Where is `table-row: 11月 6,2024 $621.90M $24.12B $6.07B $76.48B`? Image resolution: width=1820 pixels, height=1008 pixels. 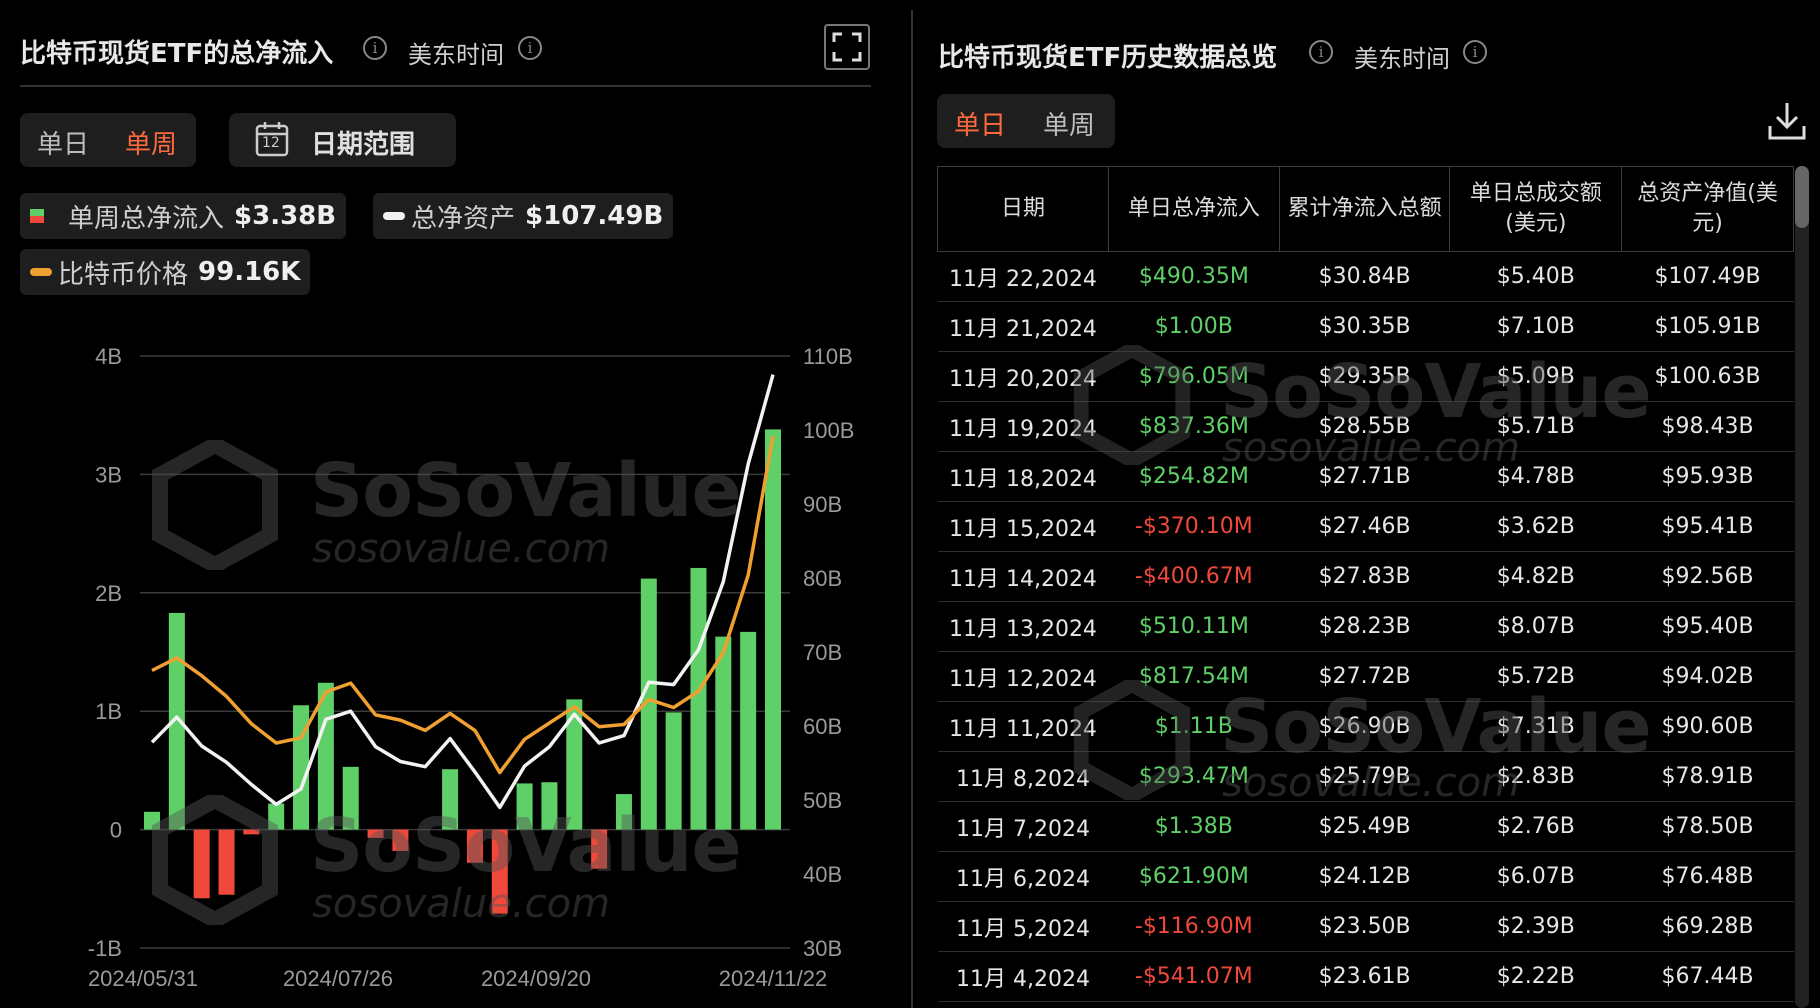
table-row: 11月 6,2024 $621.90M $24.12B $6.07B $76.48B is located at coordinates (1365, 876).